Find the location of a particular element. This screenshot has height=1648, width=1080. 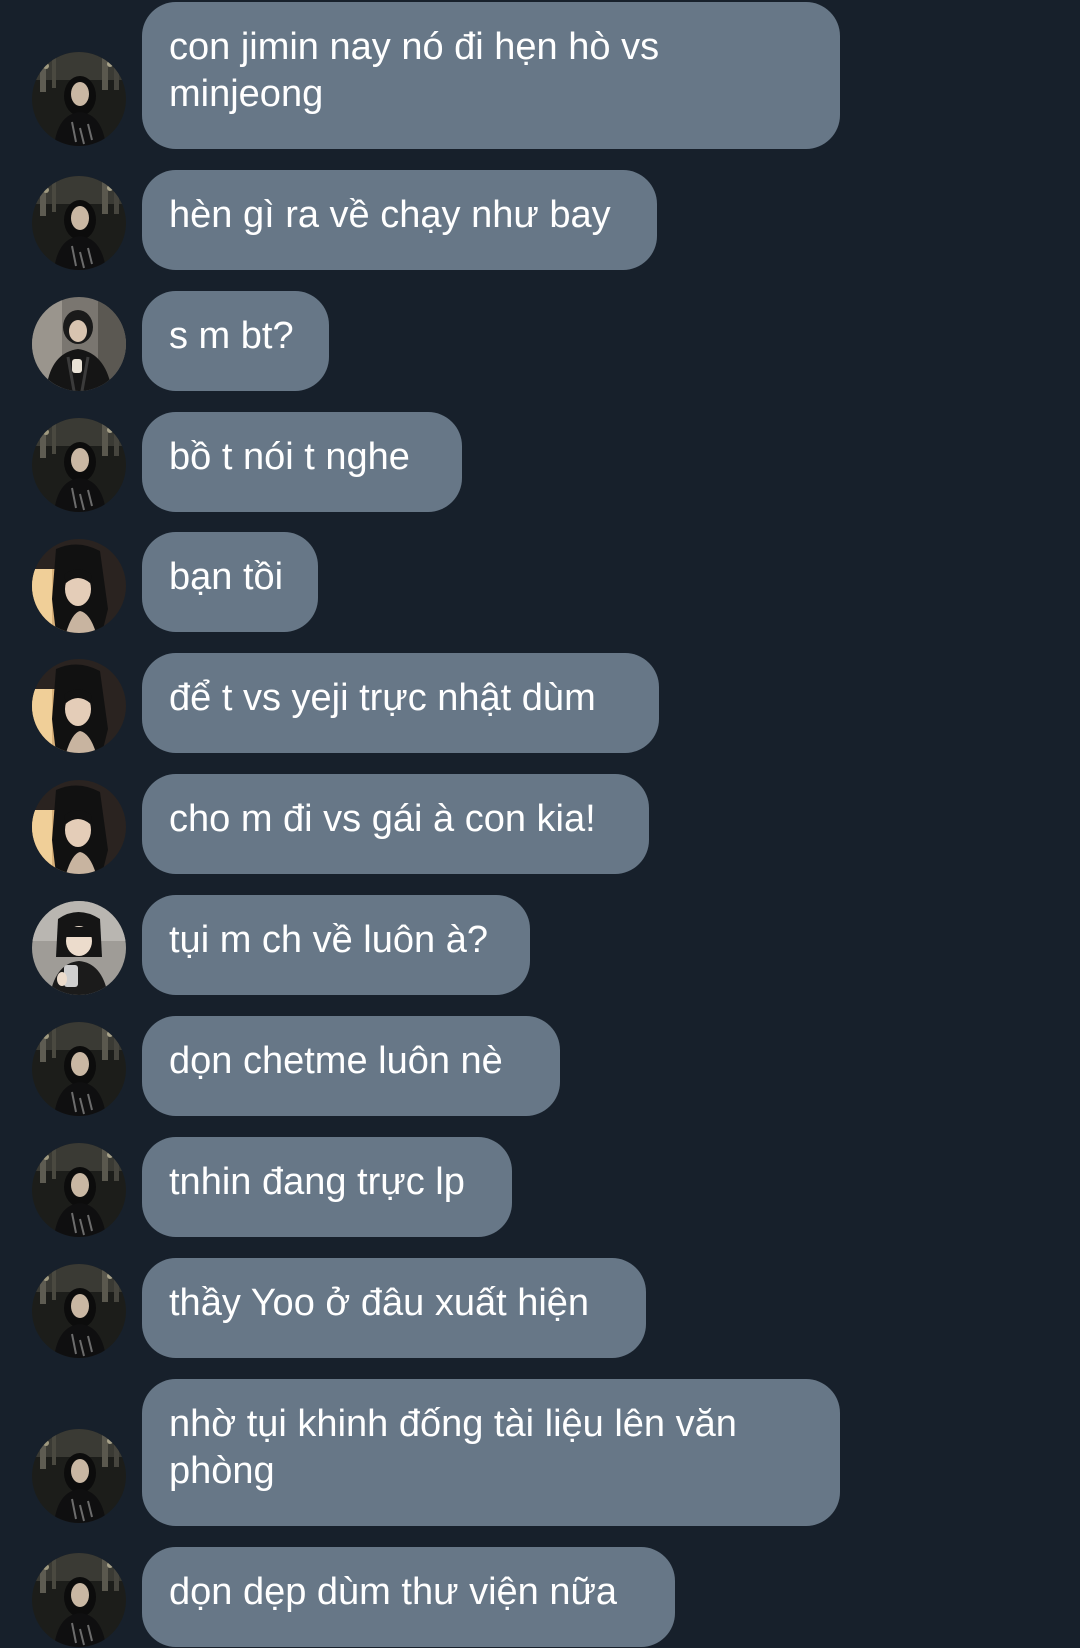

message-bubble: s m bt? is located at coordinates (235, 341).